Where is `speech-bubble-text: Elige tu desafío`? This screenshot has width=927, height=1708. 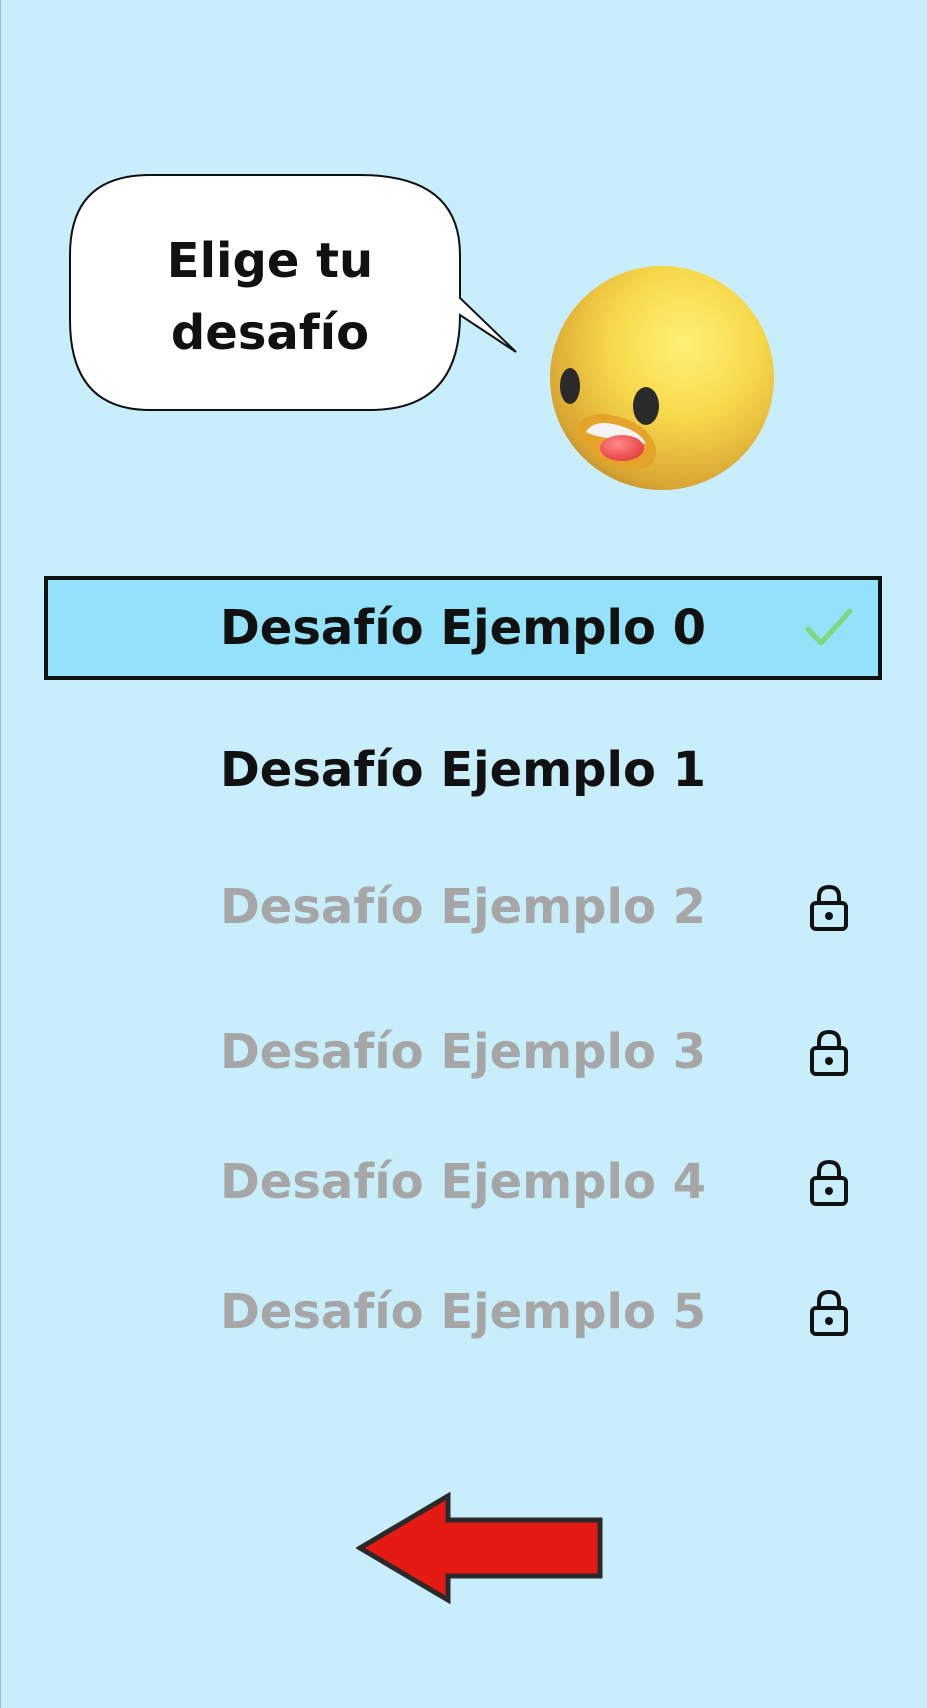
speech-bubble-text: Elige tu desafío is located at coordinates (270, 297).